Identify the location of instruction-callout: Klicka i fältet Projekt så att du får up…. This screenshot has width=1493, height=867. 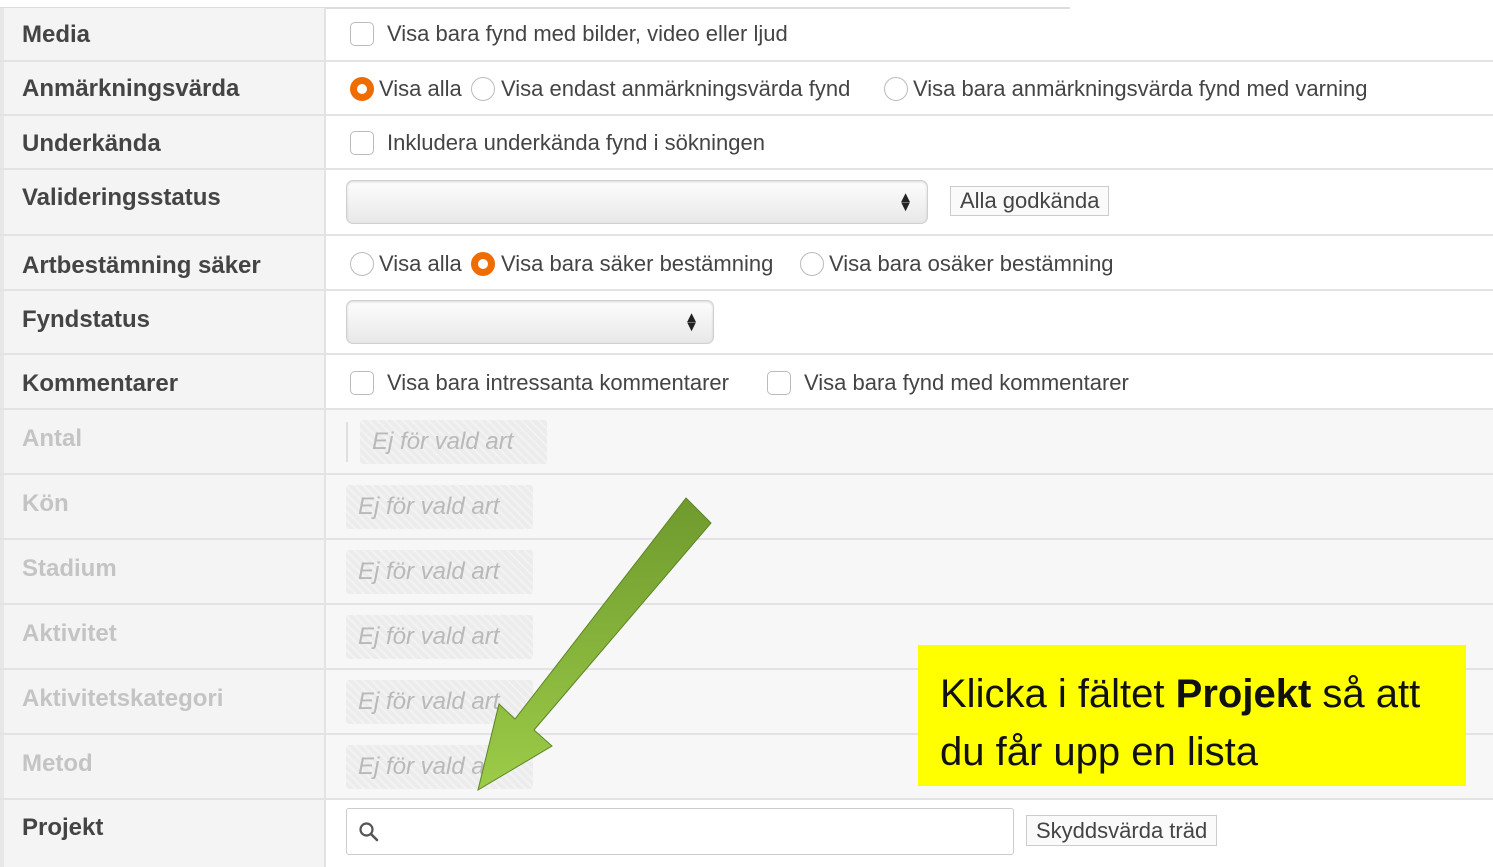
(1192, 715).